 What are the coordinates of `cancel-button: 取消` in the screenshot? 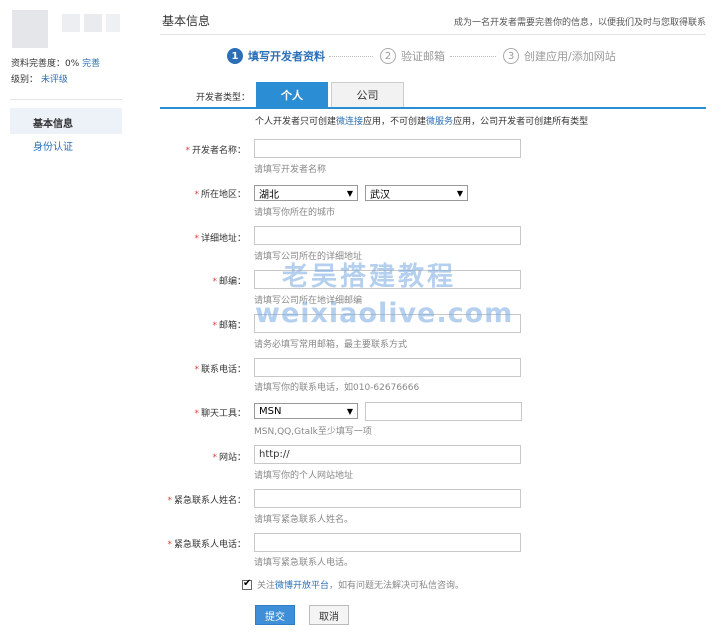 It's located at (329, 615).